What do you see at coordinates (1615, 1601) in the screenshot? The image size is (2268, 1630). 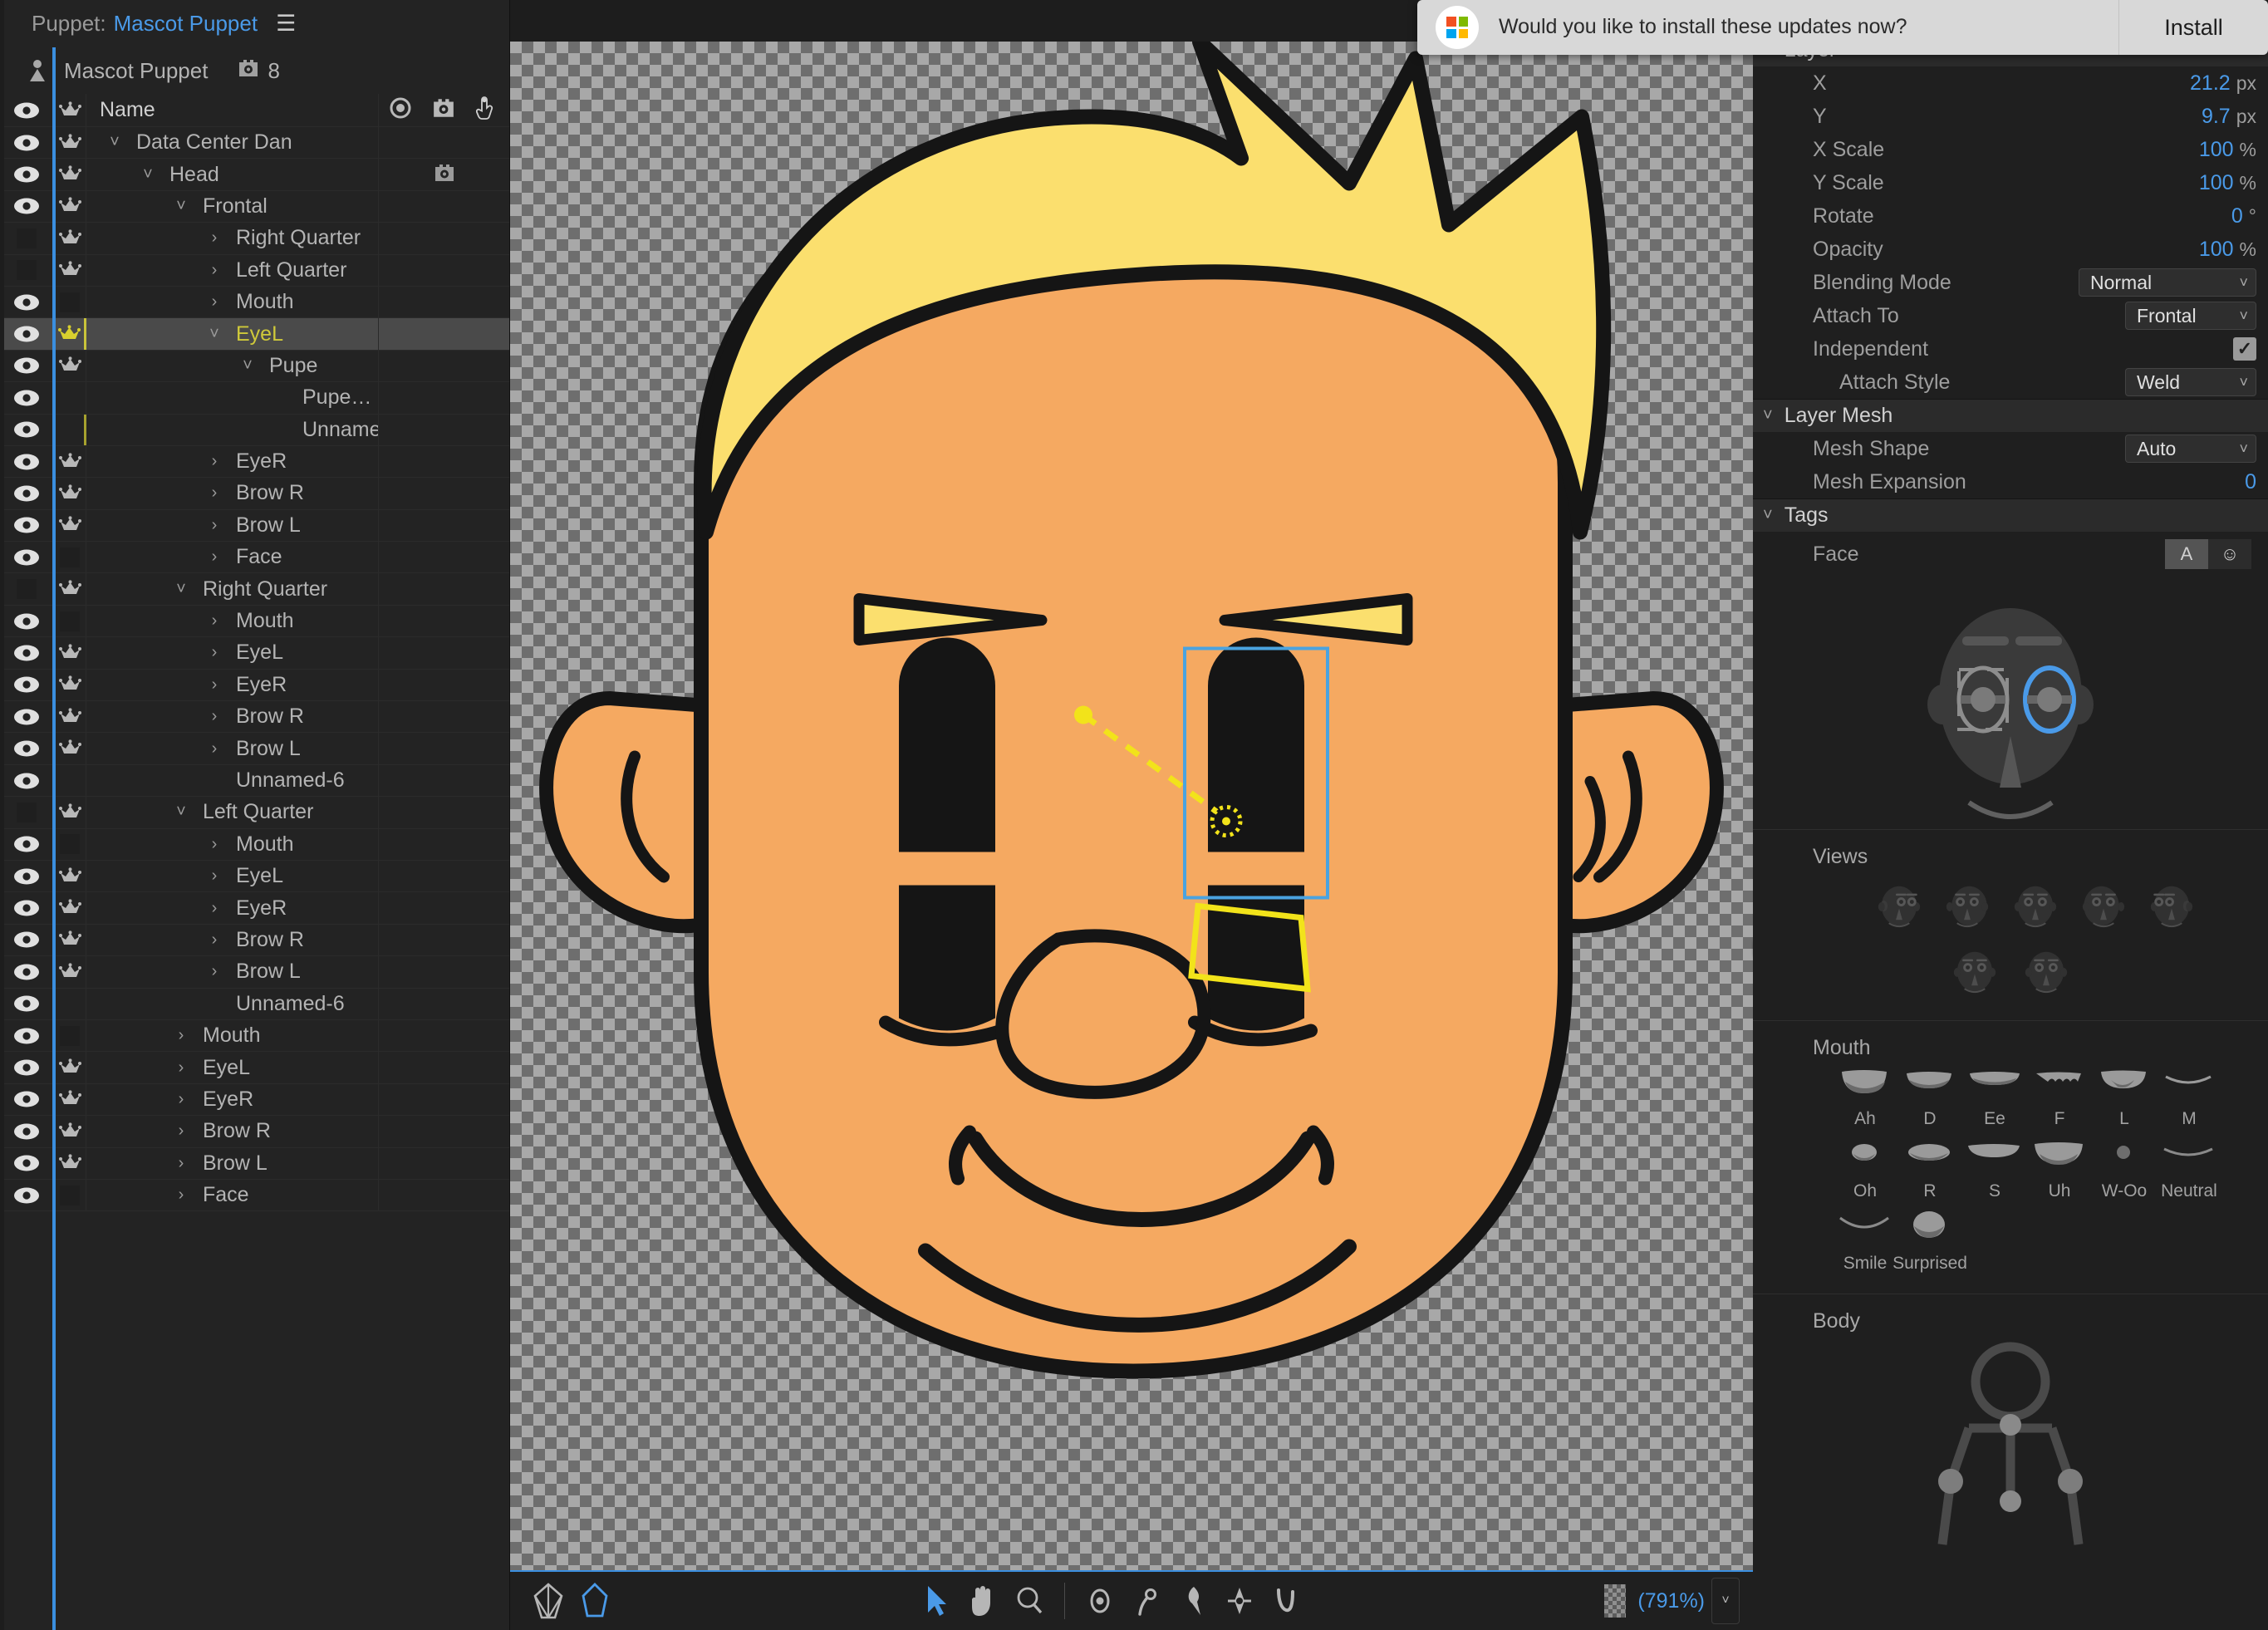 I see `transparency-swatch` at bounding box center [1615, 1601].